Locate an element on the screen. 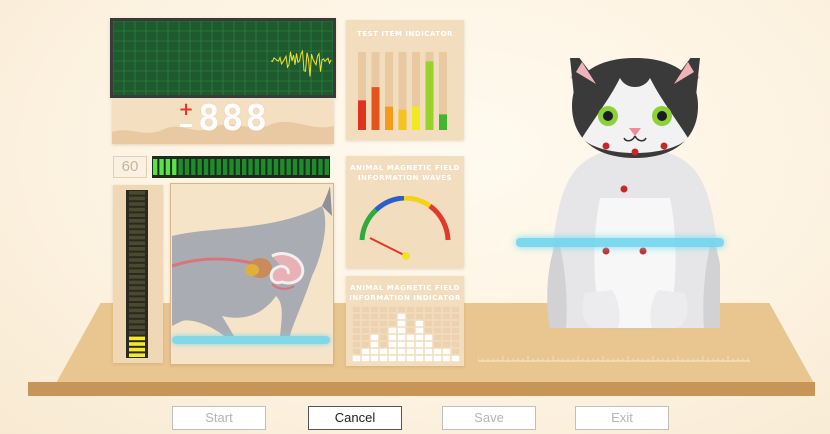  save-button: Save is located at coordinates (489, 418).